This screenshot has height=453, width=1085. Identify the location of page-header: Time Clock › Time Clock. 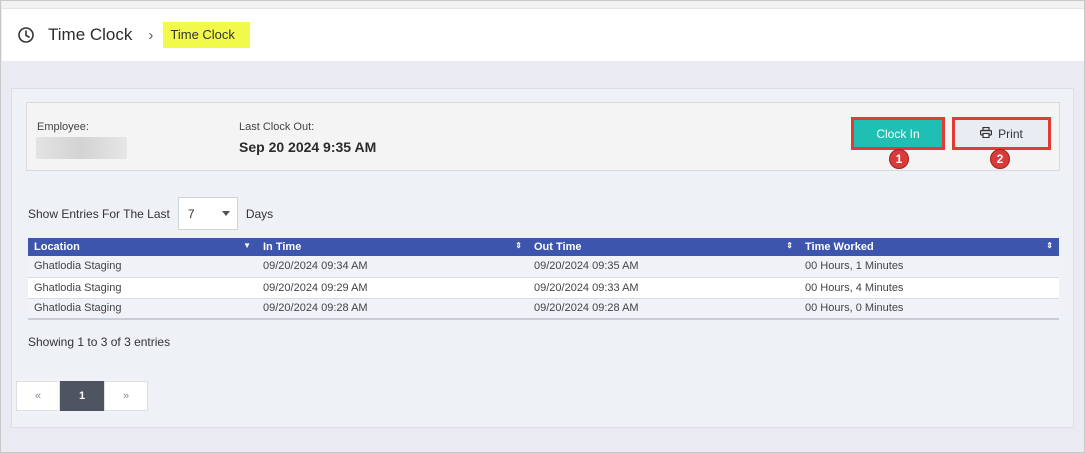
(543, 34).